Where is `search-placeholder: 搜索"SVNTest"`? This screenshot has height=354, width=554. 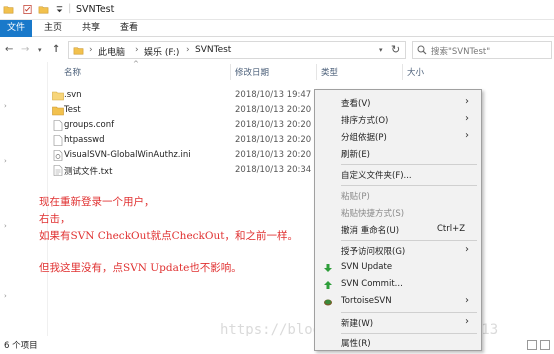
search-placeholder: 搜索"SVNTest" is located at coordinates (461, 52).